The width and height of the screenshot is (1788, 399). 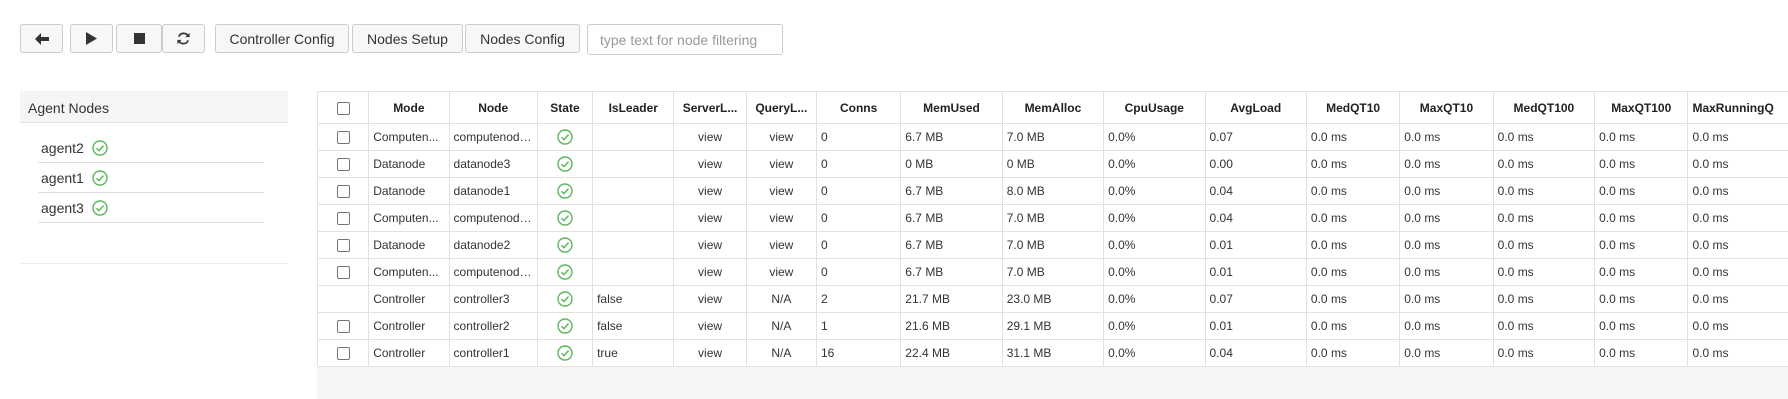 What do you see at coordinates (493, 218) in the screenshot?
I see `node-link: computenode1` at bounding box center [493, 218].